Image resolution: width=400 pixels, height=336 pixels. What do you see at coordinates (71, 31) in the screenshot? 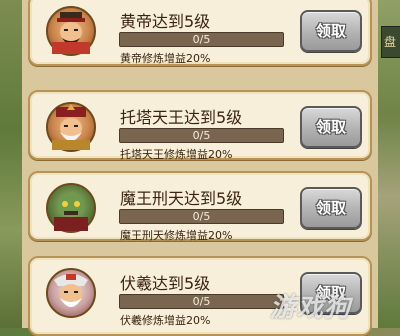
I see `huangdi-portrait-icon` at bounding box center [71, 31].